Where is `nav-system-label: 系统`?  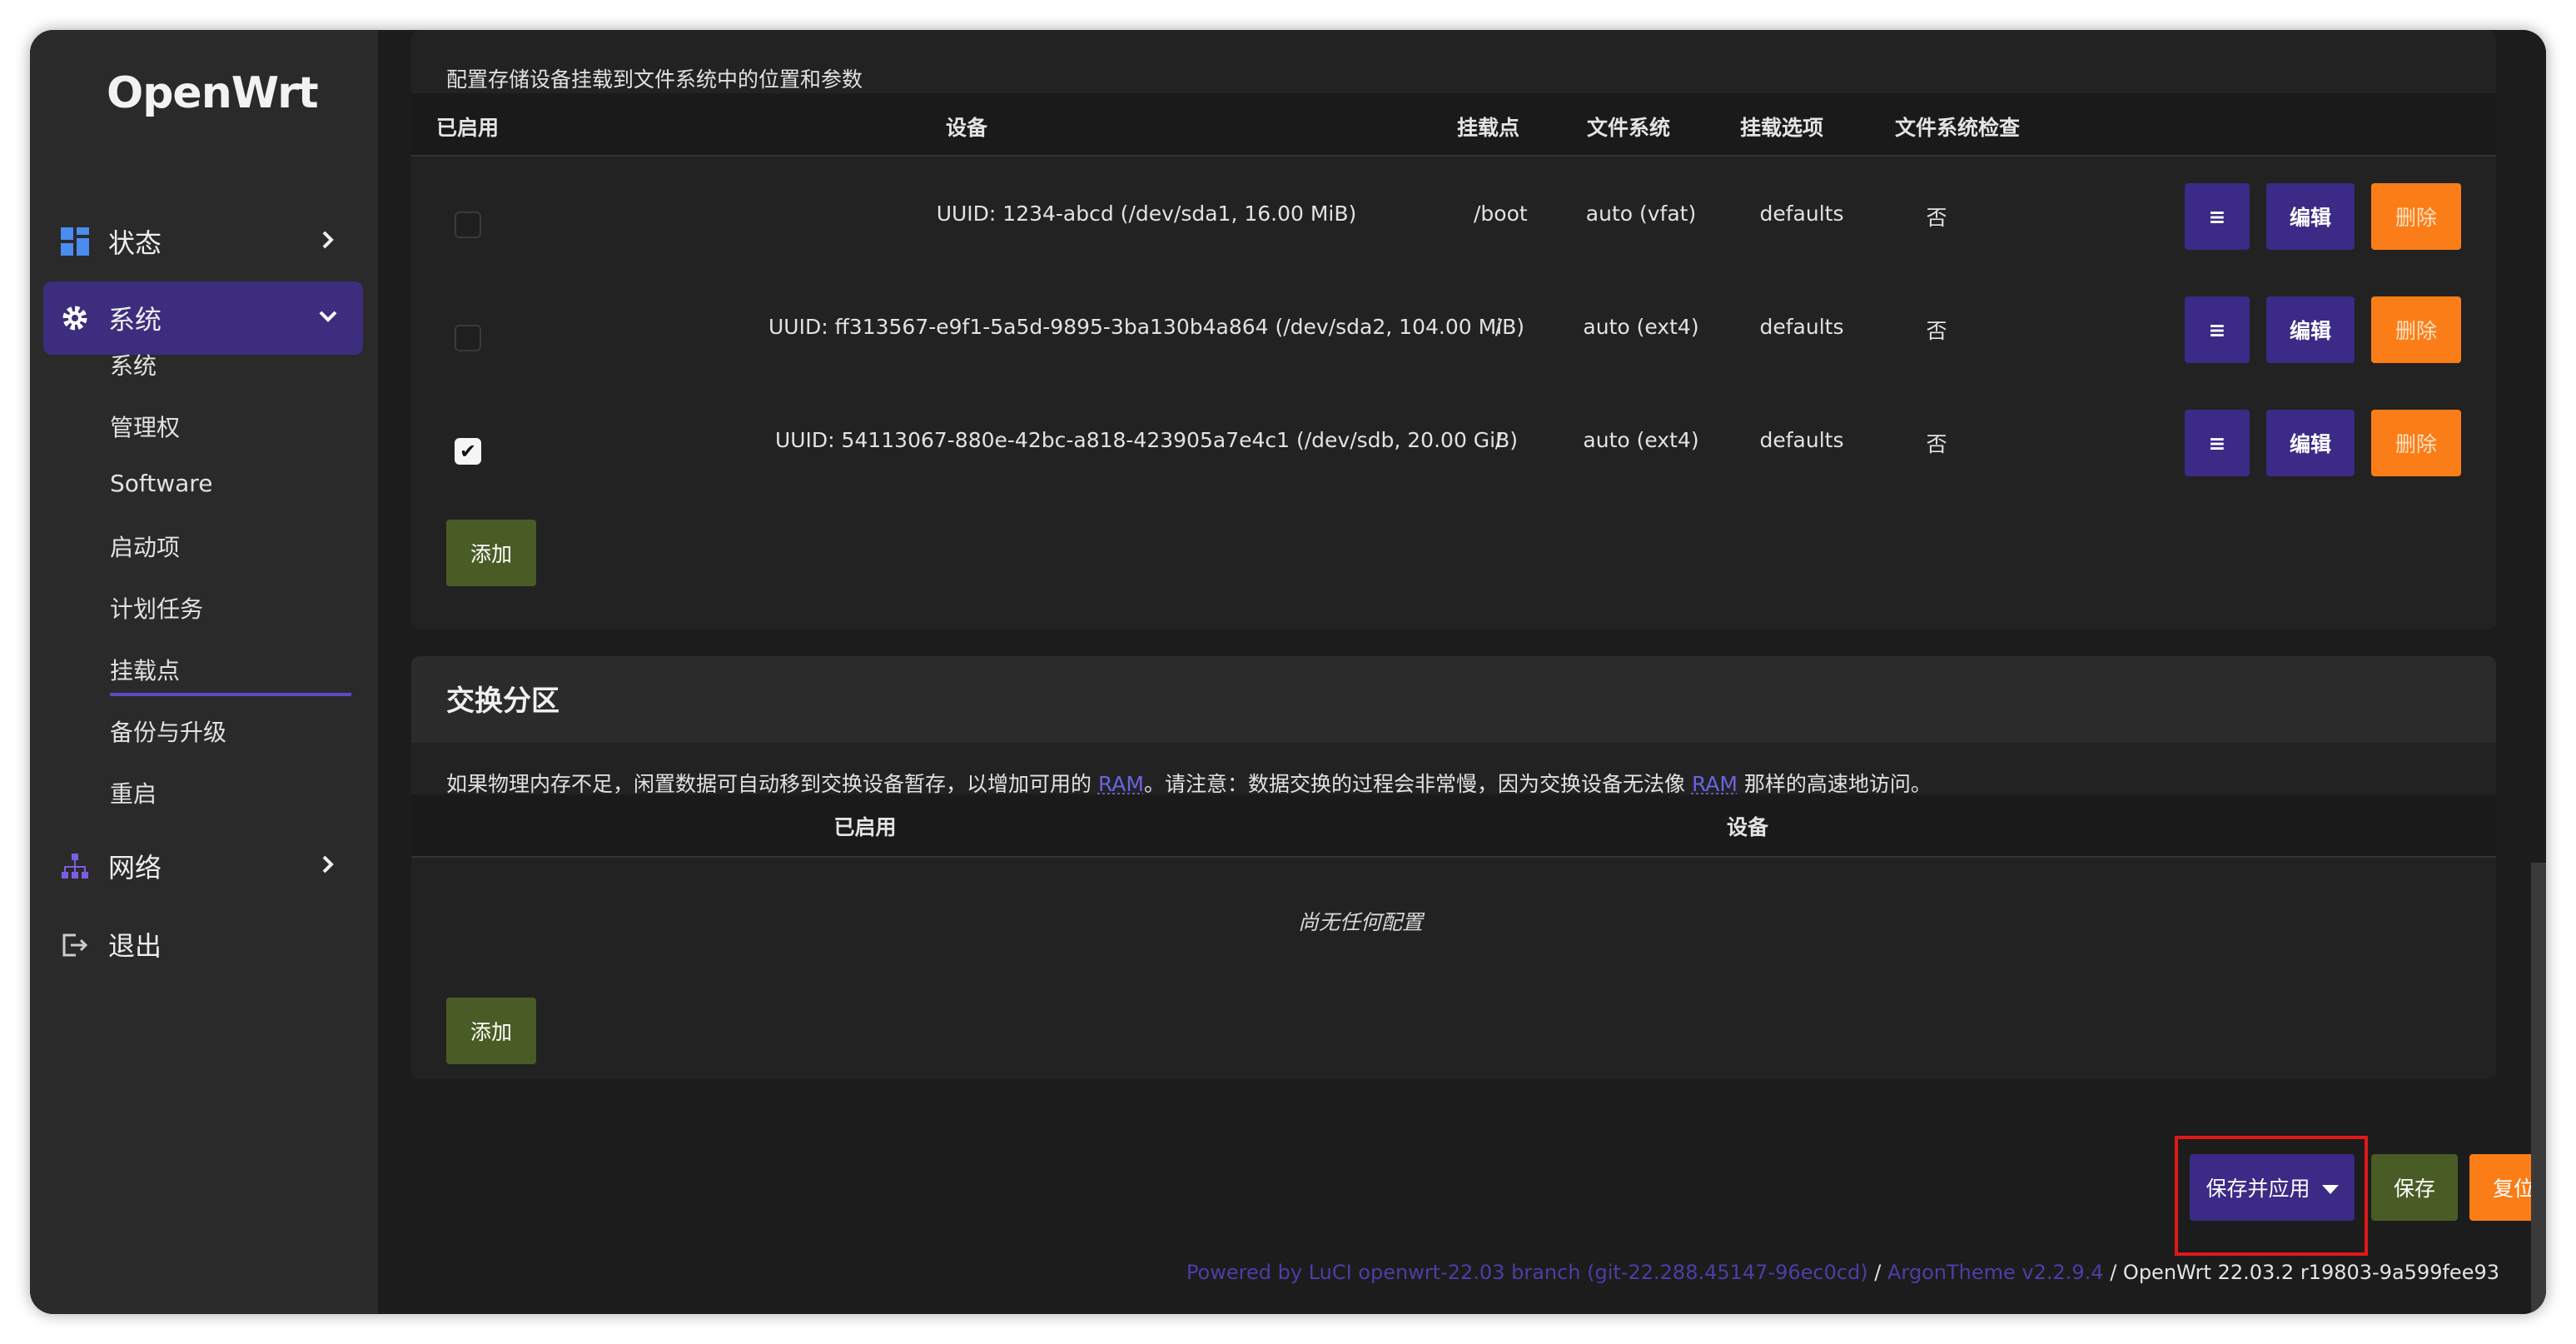 nav-system-label: 系统 is located at coordinates (135, 320).